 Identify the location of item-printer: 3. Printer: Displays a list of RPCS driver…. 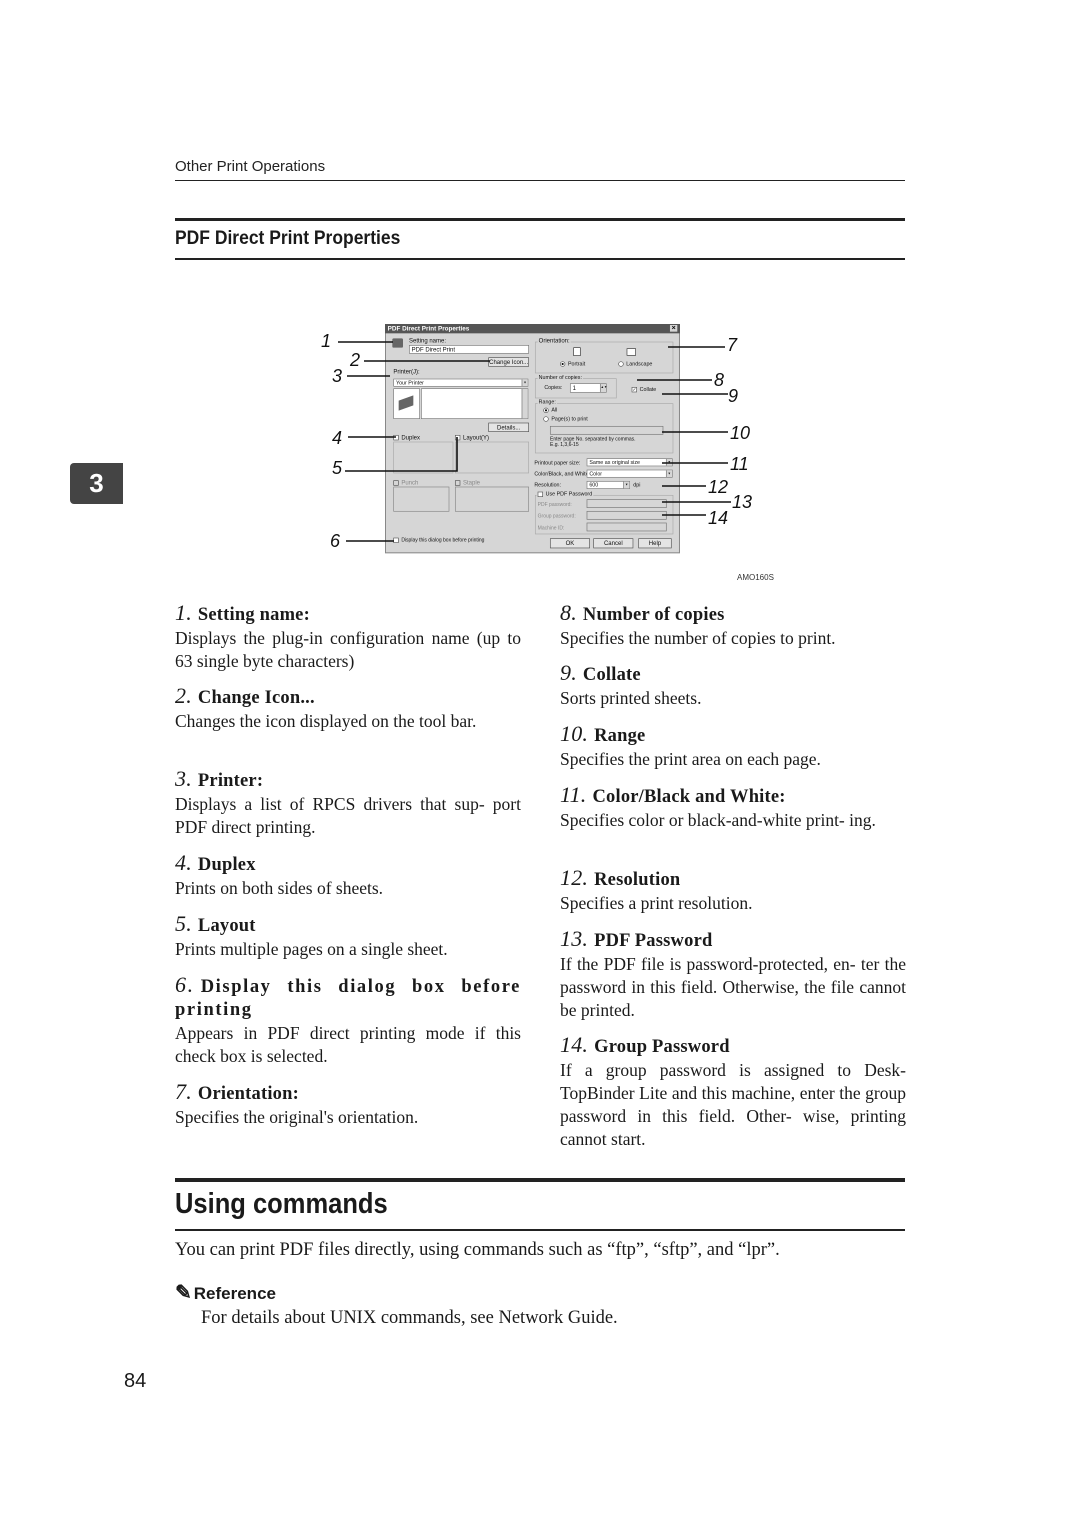
(348, 803).